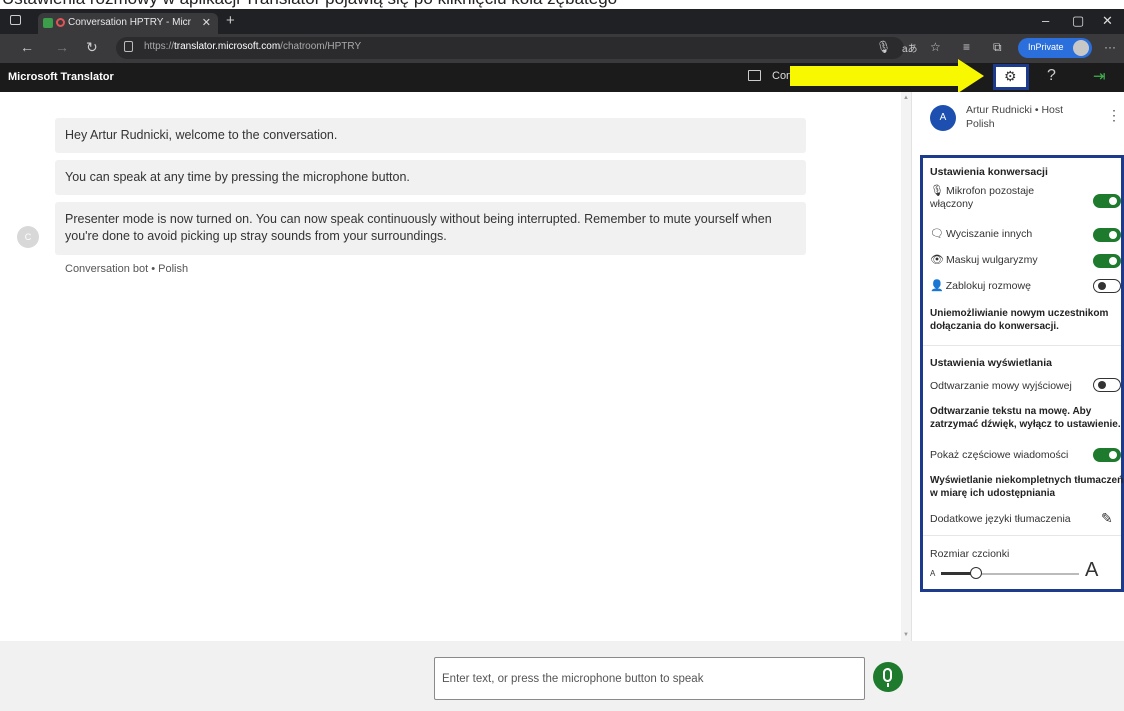 The height and width of the screenshot is (711, 1124). What do you see at coordinates (562, 76) in the screenshot?
I see `app-header: Microsoft Translator Con ⚙ ? ⇥` at bounding box center [562, 76].